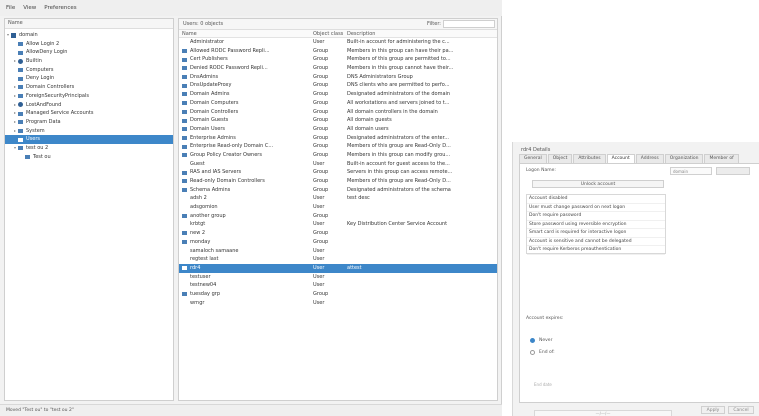  I want to click on table-row: monday Group, so click(338, 242).